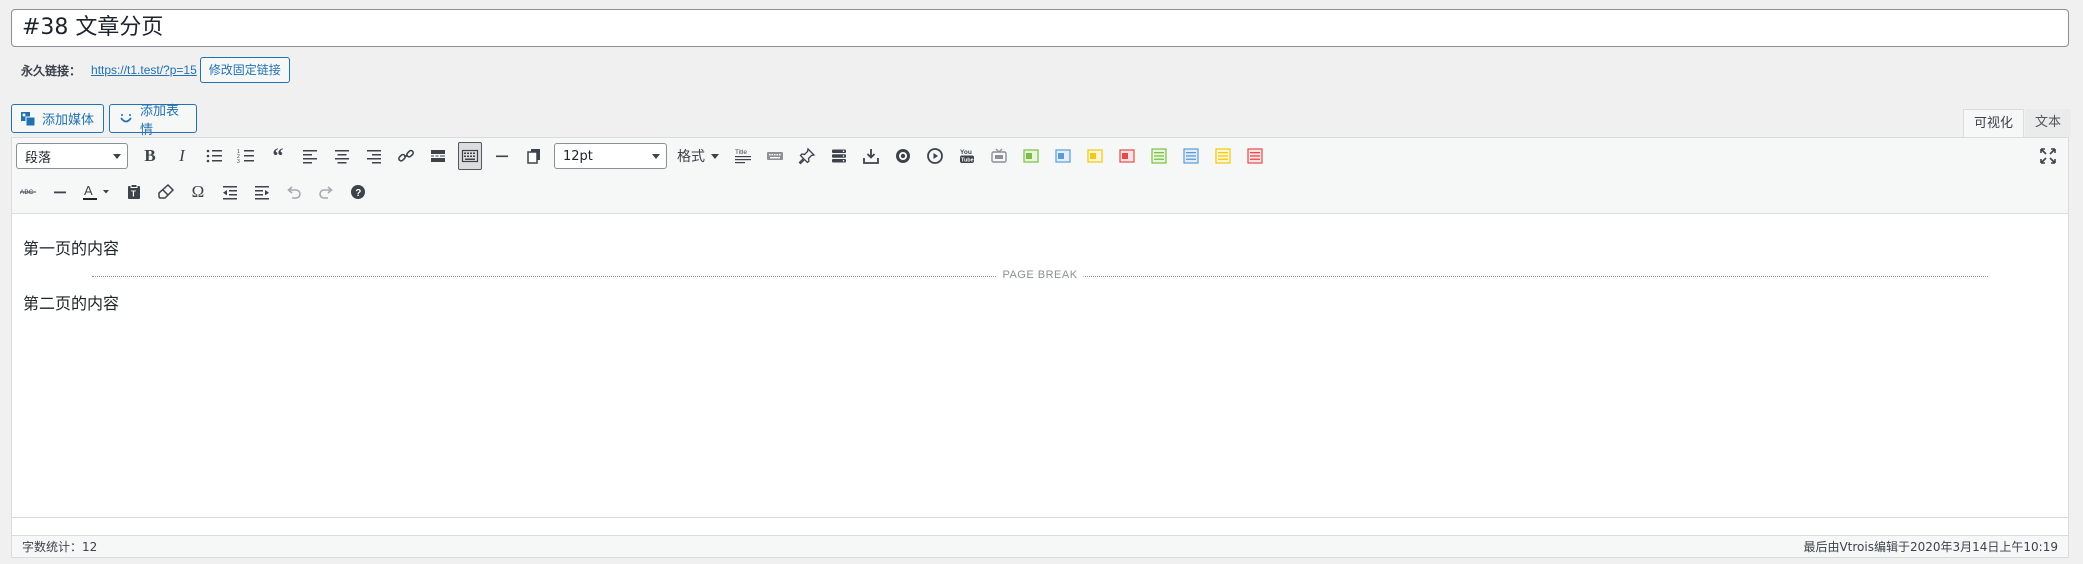 This screenshot has width=2083, height=564. I want to click on format-menu: 格式, so click(698, 156).